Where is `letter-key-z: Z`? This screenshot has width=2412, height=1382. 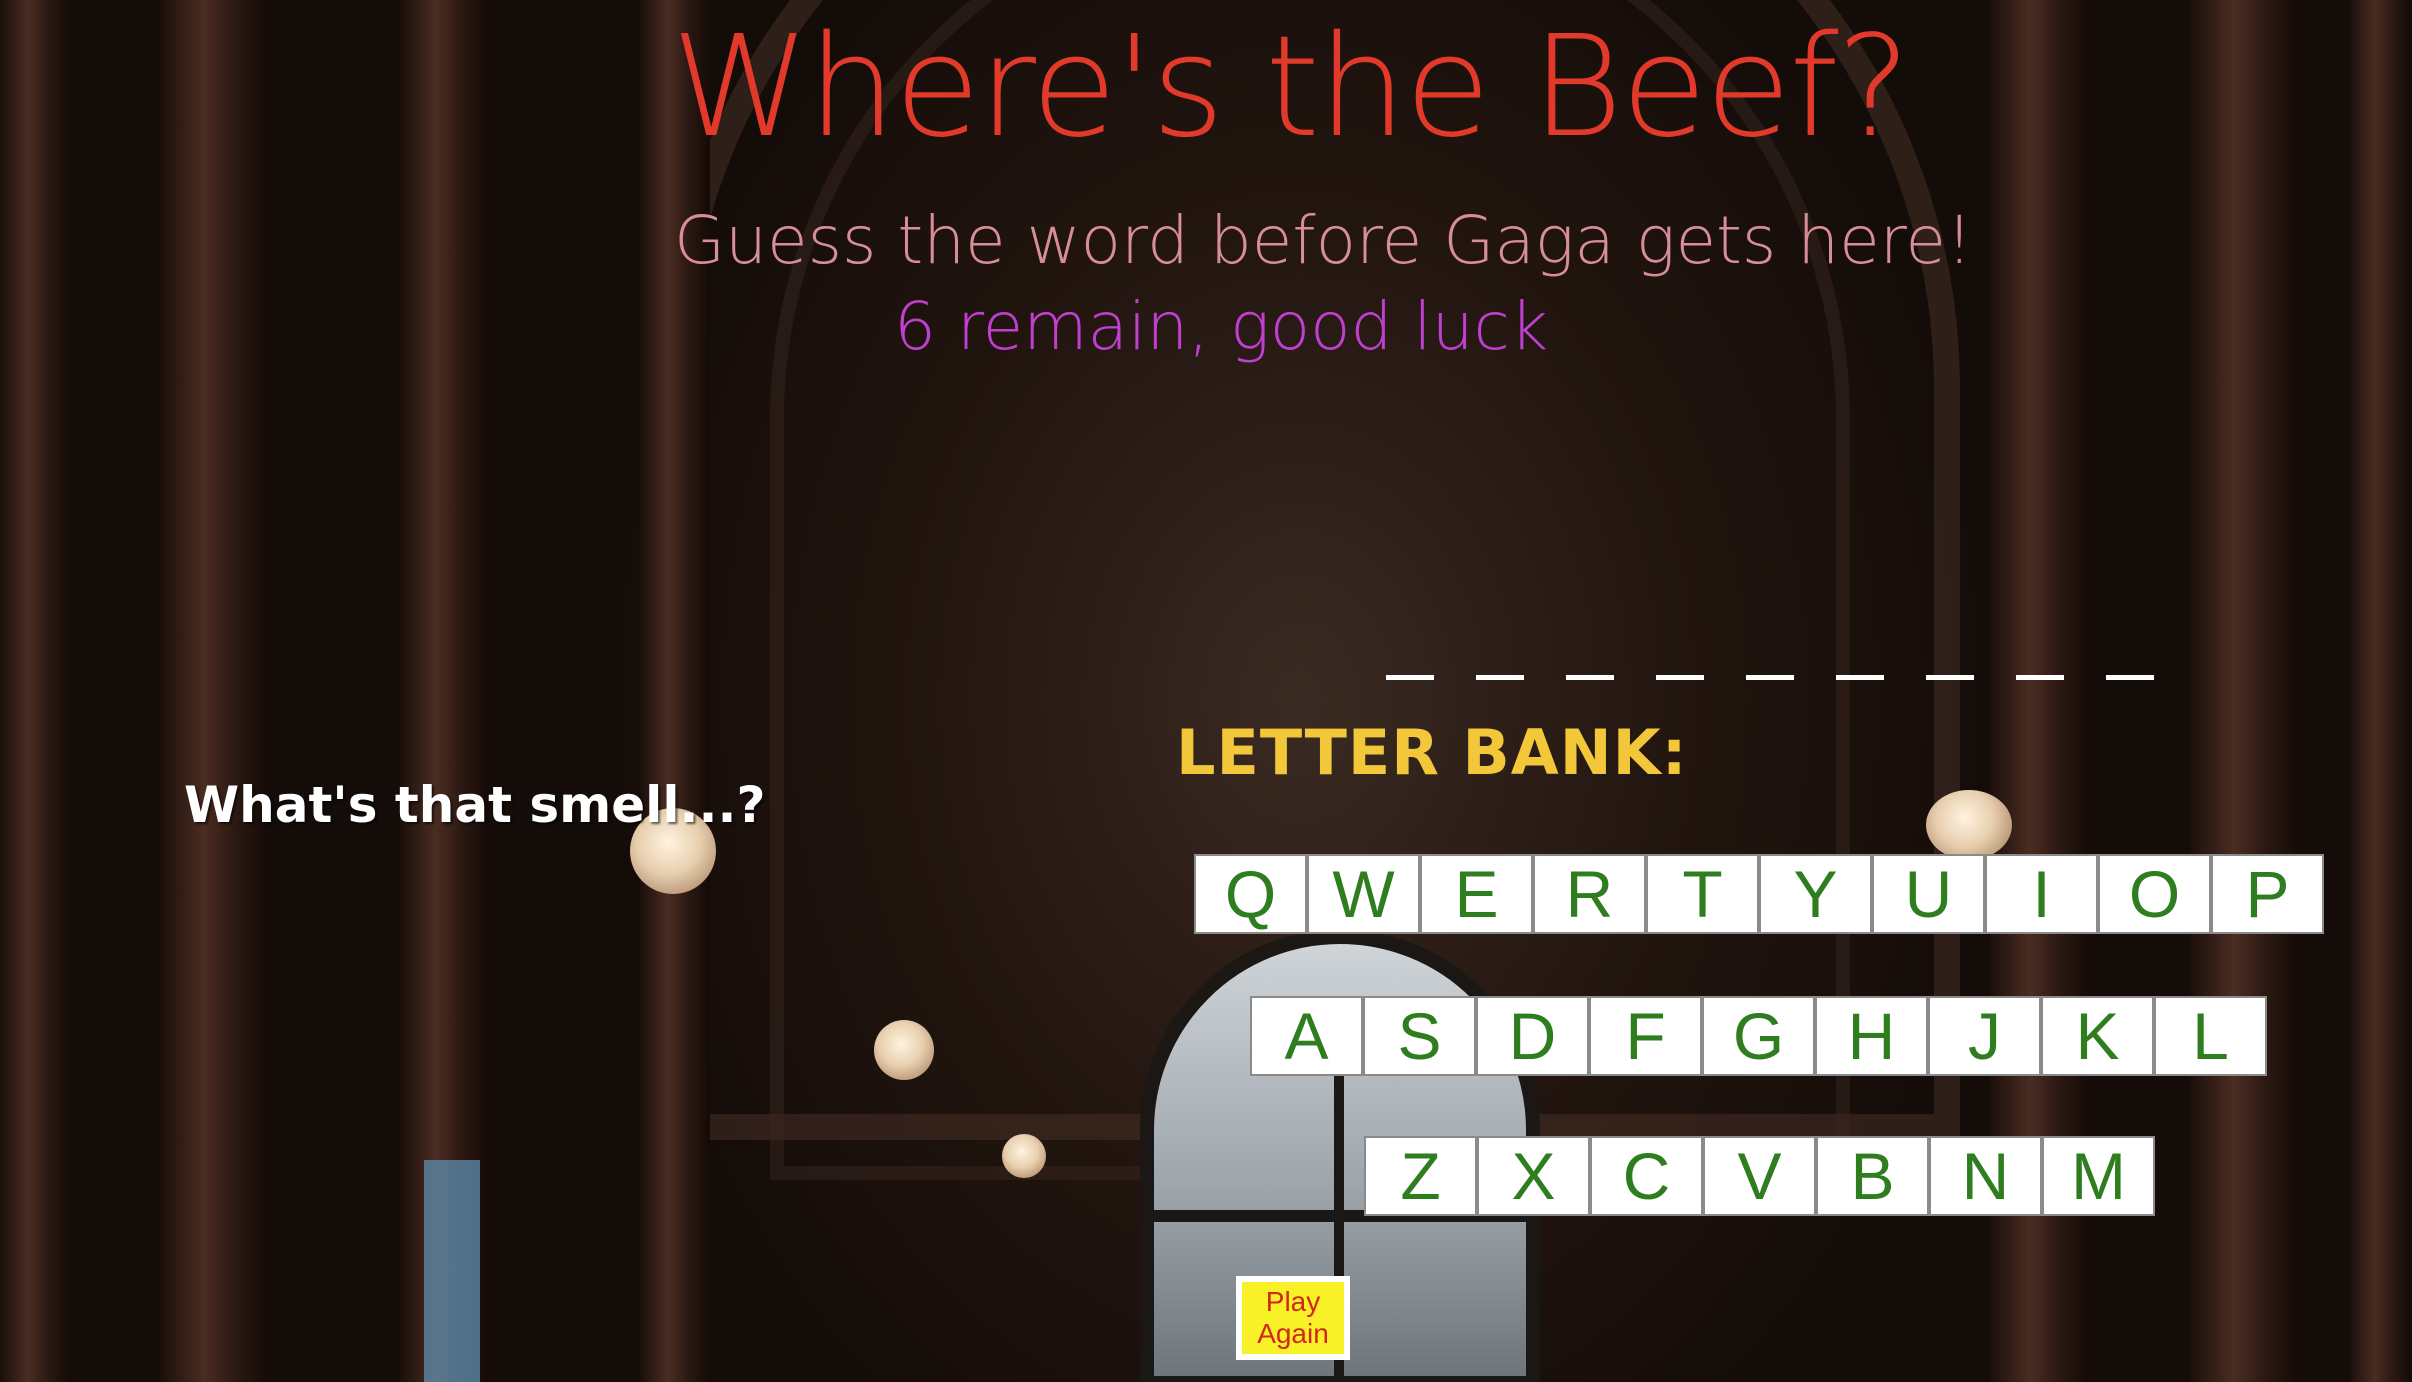
letter-key-z: Z is located at coordinates (1420, 1176).